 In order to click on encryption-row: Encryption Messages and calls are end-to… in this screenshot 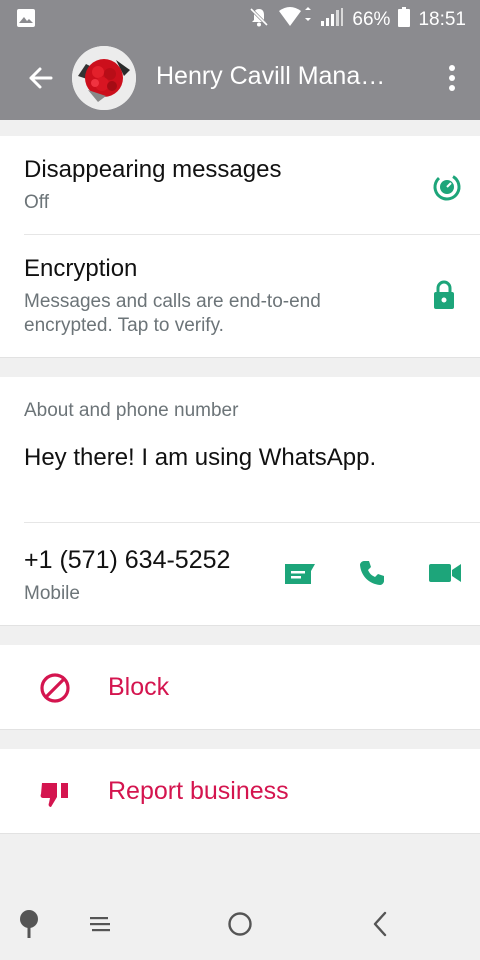, I will do `click(240, 296)`.